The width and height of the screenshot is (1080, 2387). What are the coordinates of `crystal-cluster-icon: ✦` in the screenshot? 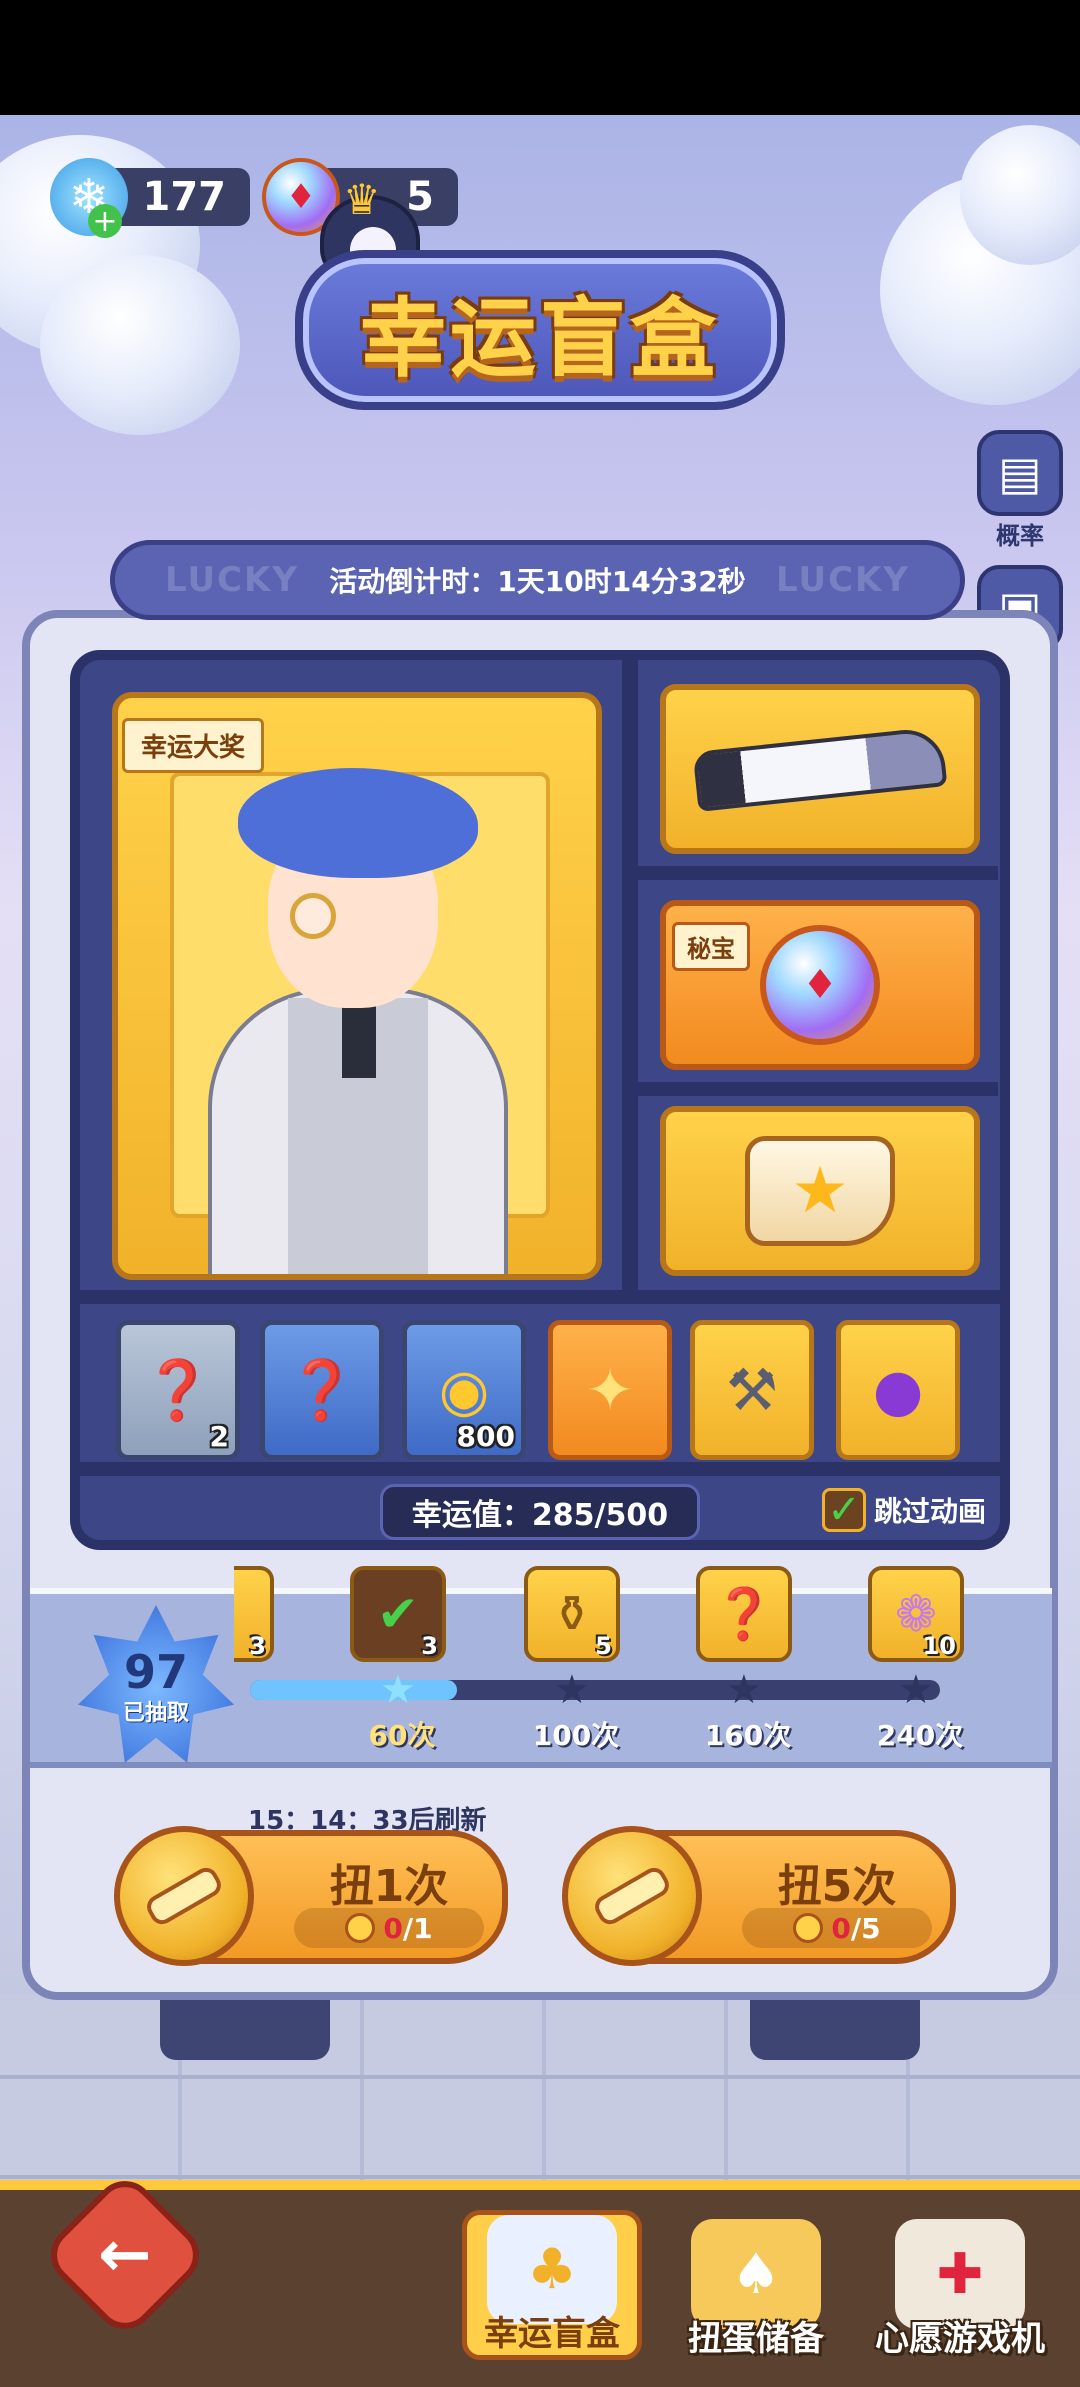 It's located at (610, 1390).